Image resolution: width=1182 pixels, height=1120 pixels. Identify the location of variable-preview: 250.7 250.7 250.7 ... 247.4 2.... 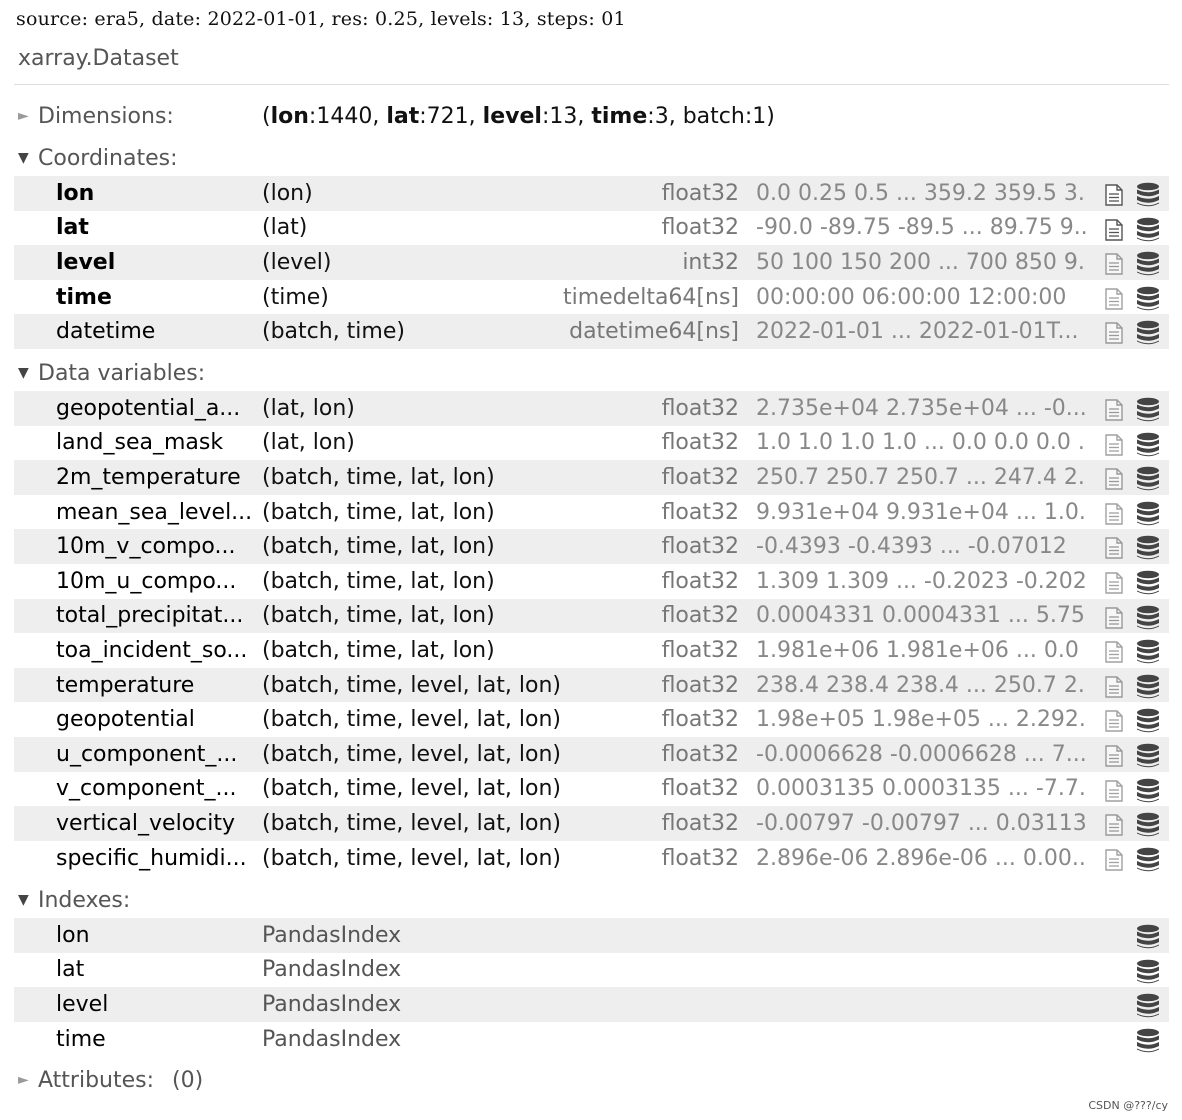
(921, 477).